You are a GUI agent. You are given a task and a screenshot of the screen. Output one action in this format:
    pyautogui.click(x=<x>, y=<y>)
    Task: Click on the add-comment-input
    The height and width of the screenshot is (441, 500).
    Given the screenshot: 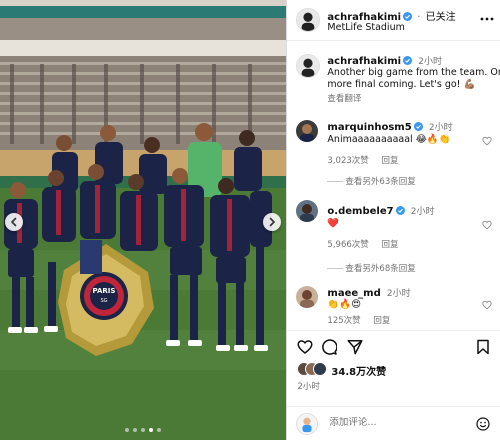 What is the action you would take?
    pyautogui.click(x=394, y=422)
    